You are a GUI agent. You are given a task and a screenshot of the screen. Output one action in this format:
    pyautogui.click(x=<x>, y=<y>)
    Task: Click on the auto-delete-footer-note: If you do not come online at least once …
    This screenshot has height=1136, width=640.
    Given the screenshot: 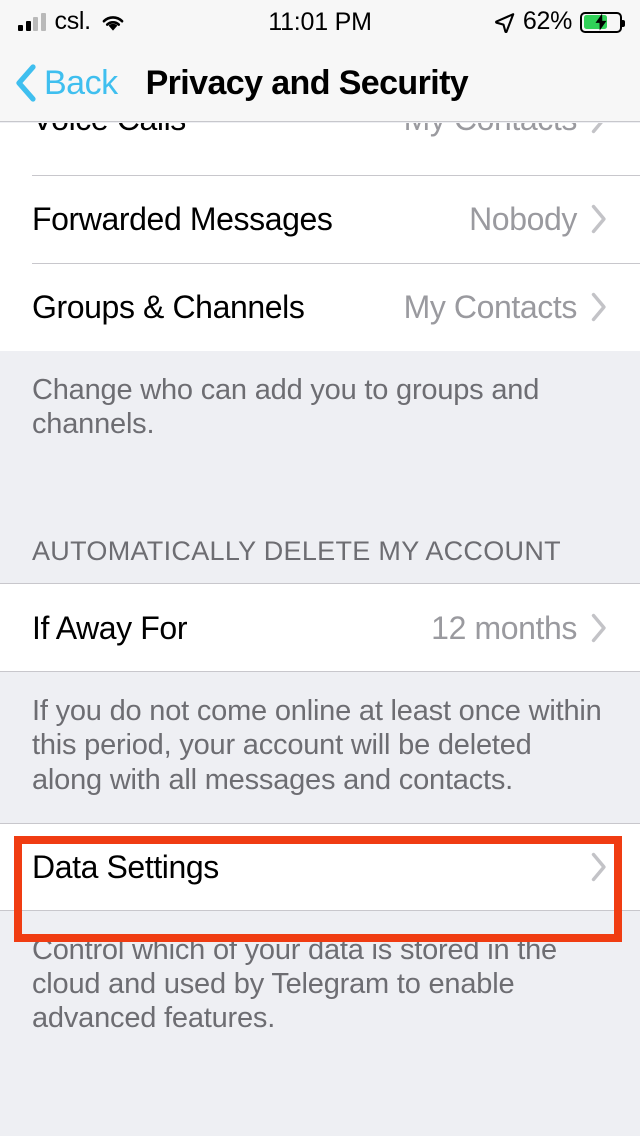 What is the action you would take?
    pyautogui.click(x=320, y=747)
    